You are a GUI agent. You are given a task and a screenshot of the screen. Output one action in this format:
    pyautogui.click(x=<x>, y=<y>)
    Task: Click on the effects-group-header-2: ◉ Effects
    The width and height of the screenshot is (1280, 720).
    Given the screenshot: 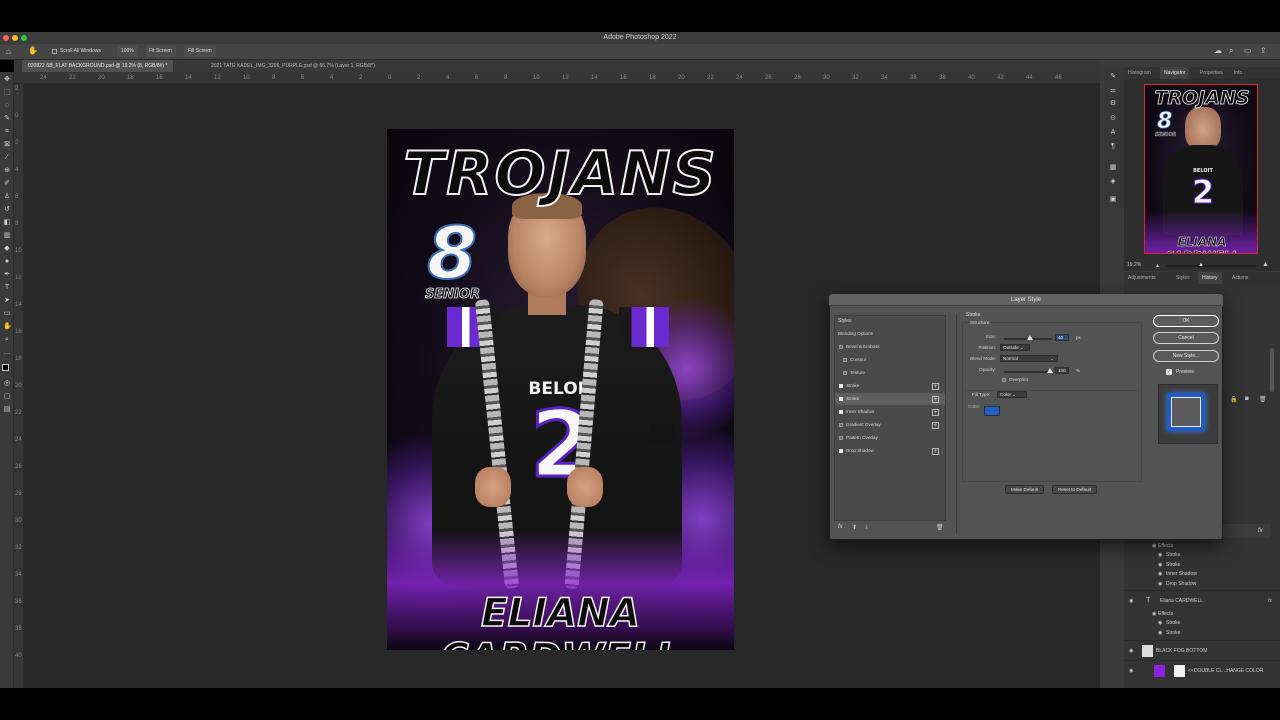 What is the action you would take?
    pyautogui.click(x=1202, y=614)
    